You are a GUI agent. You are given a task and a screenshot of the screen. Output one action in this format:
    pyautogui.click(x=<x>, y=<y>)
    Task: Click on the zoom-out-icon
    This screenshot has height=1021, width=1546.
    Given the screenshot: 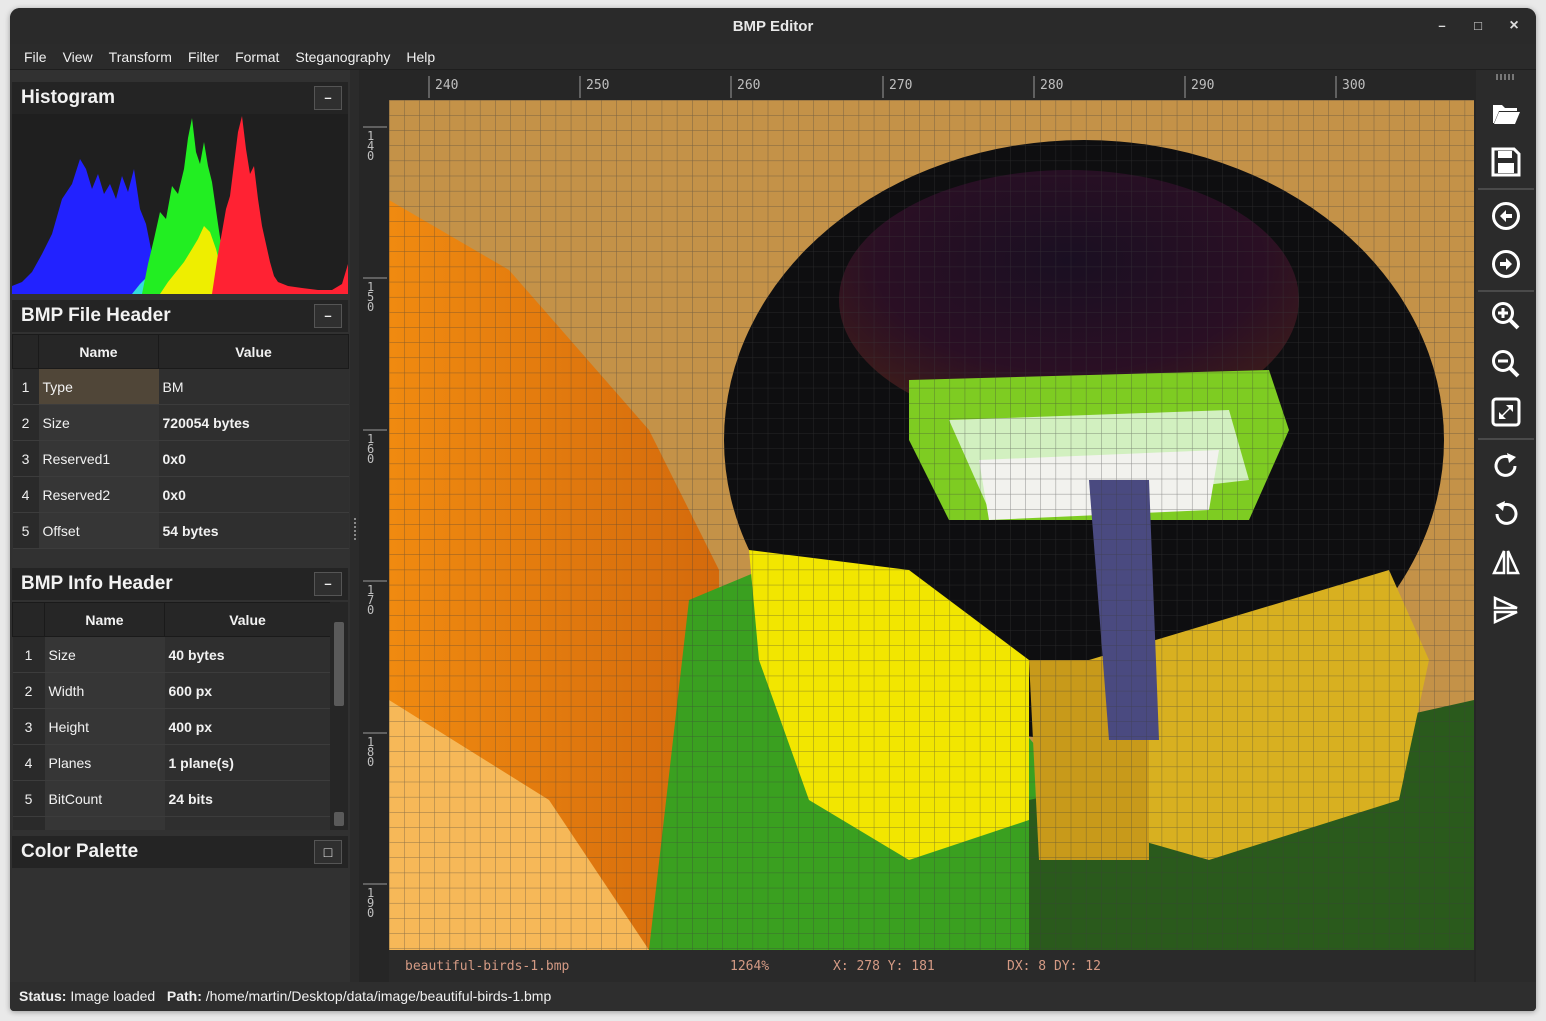 What is the action you would take?
    pyautogui.click(x=1506, y=364)
    